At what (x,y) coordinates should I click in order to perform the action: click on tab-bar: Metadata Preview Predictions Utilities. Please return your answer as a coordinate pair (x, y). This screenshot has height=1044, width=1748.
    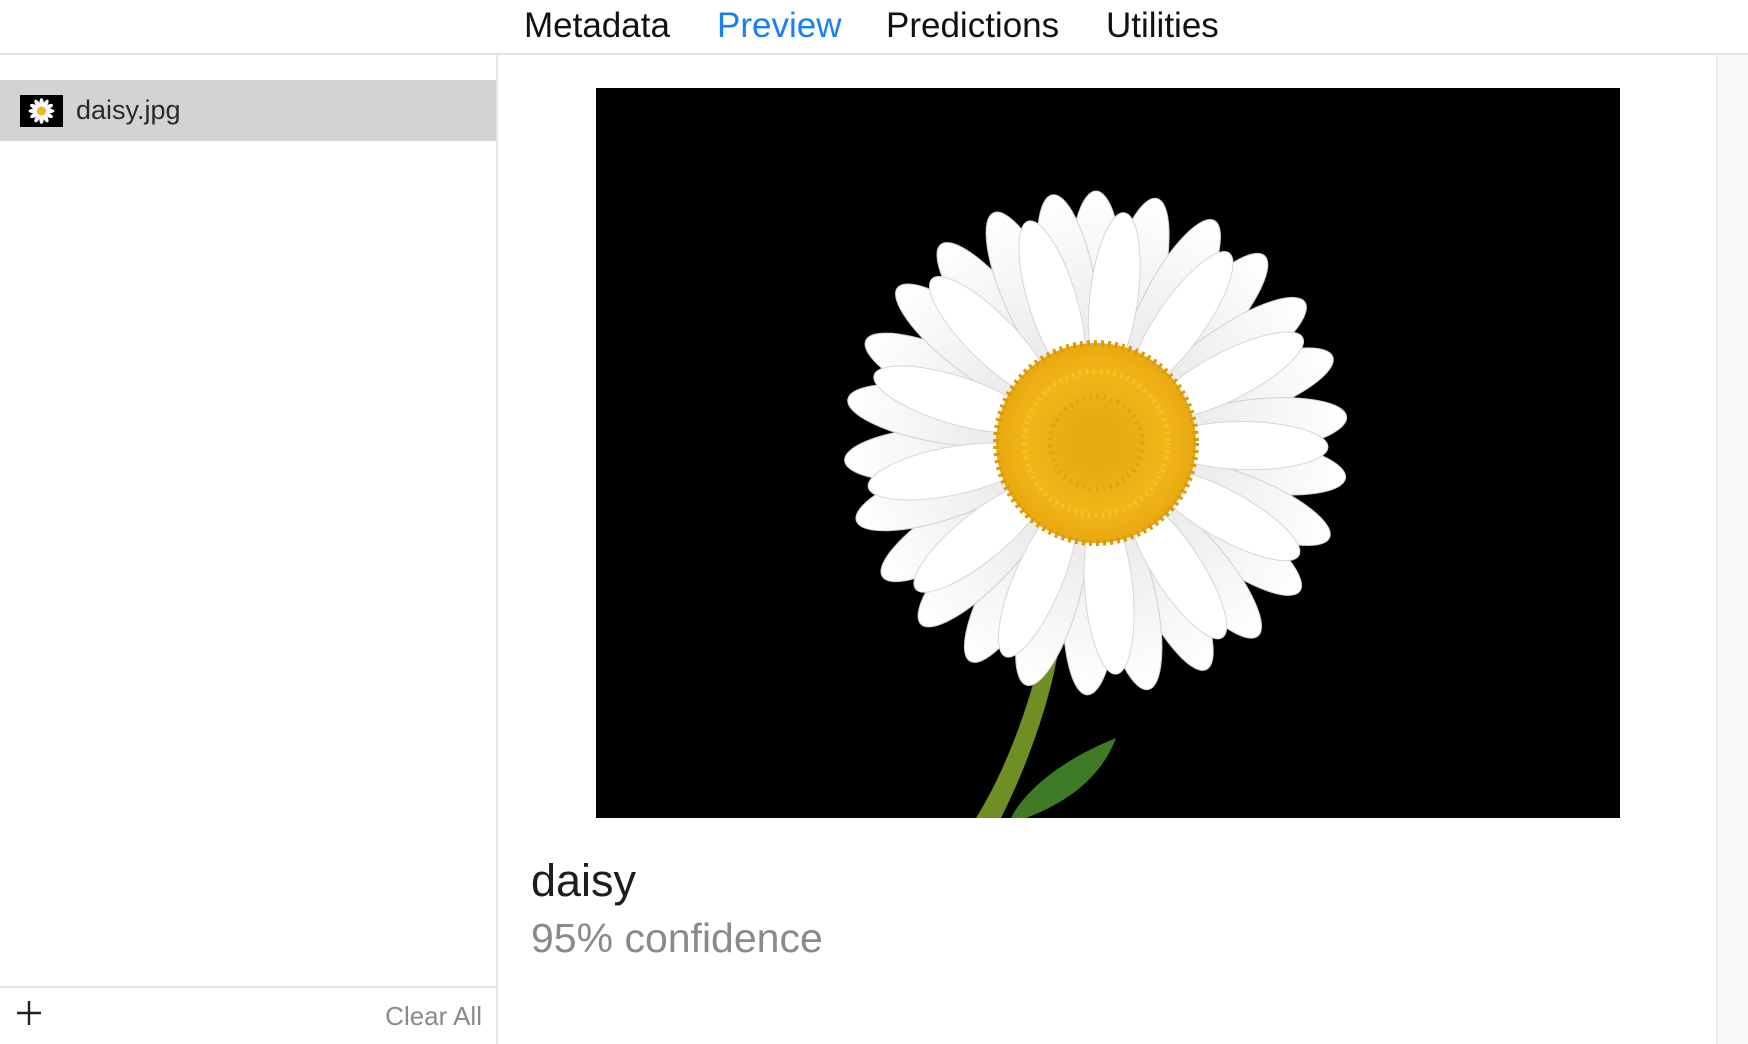
    Looking at the image, I should click on (874, 27).